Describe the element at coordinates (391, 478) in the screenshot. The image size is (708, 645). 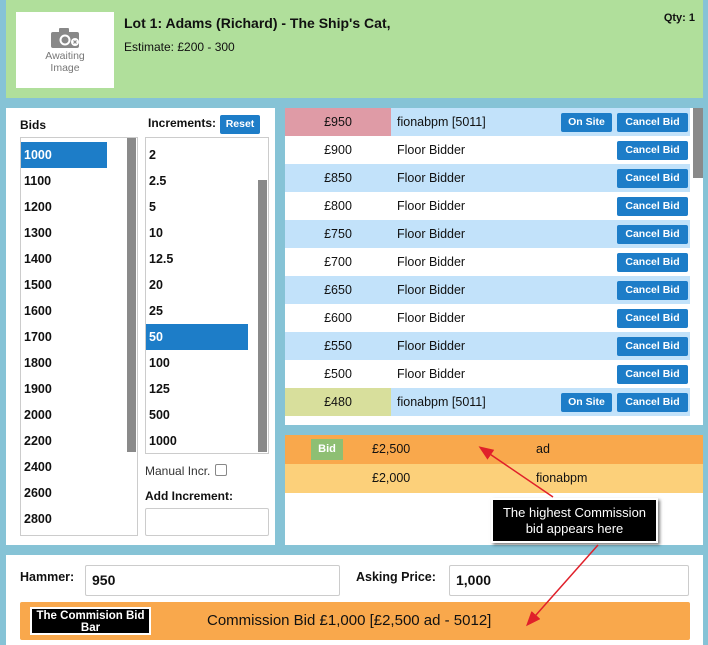
I see `commission-amount: £2,000` at that location.